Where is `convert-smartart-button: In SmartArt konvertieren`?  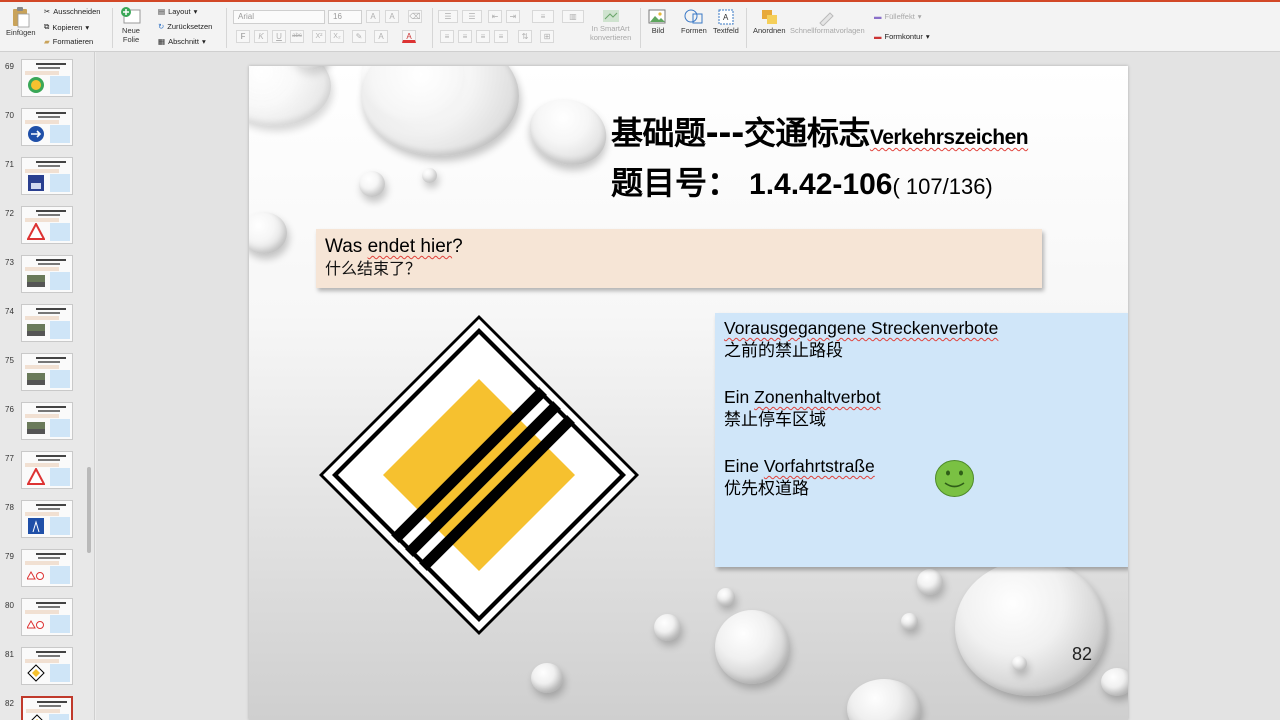
convert-smartart-button: In SmartArt konvertieren is located at coordinates (610, 25).